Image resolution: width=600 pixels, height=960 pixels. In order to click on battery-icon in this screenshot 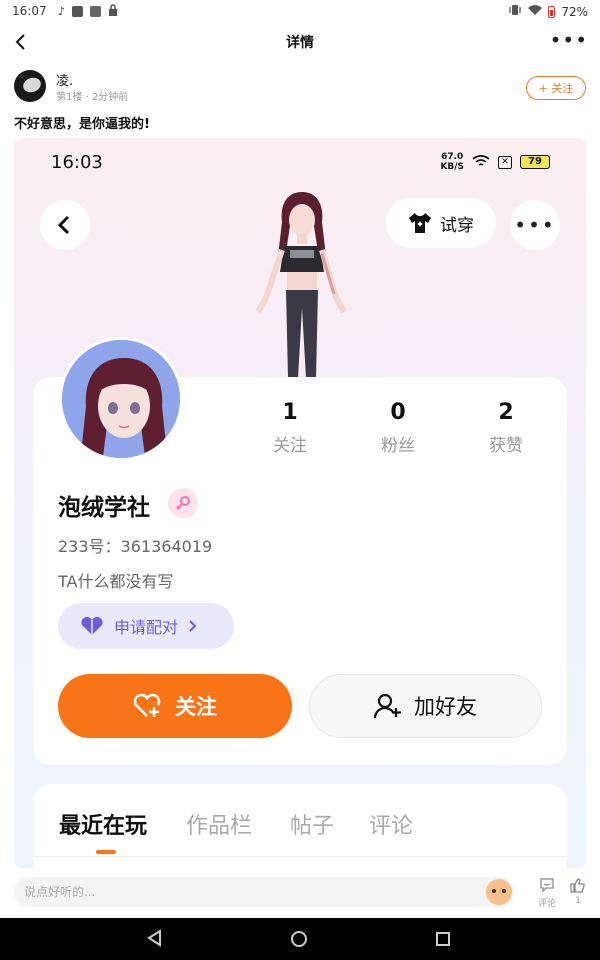, I will do `click(552, 11)`.